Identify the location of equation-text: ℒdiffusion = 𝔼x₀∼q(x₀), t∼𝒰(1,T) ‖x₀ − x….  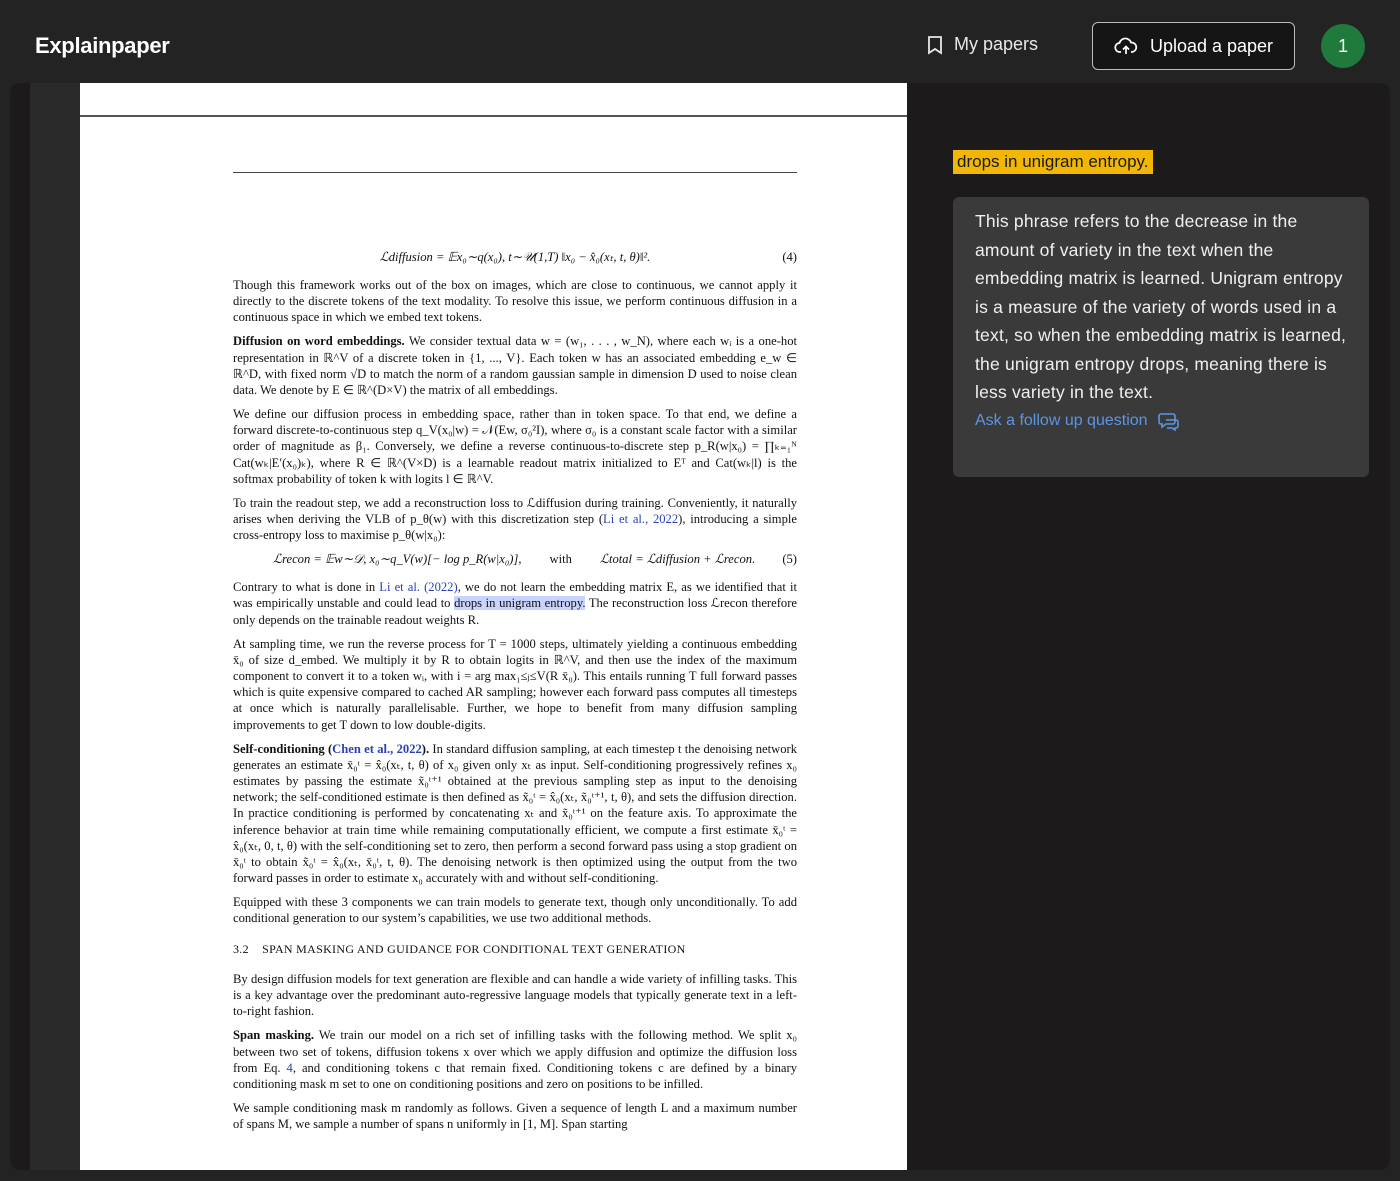
(515, 257).